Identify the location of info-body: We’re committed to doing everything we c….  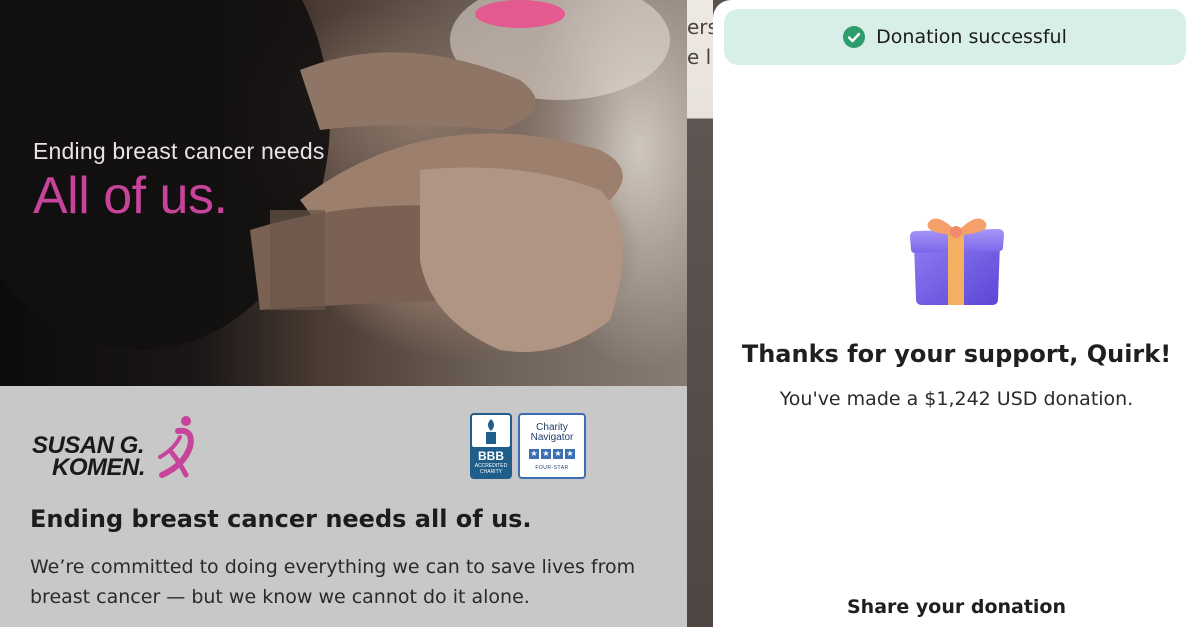
(333, 582).